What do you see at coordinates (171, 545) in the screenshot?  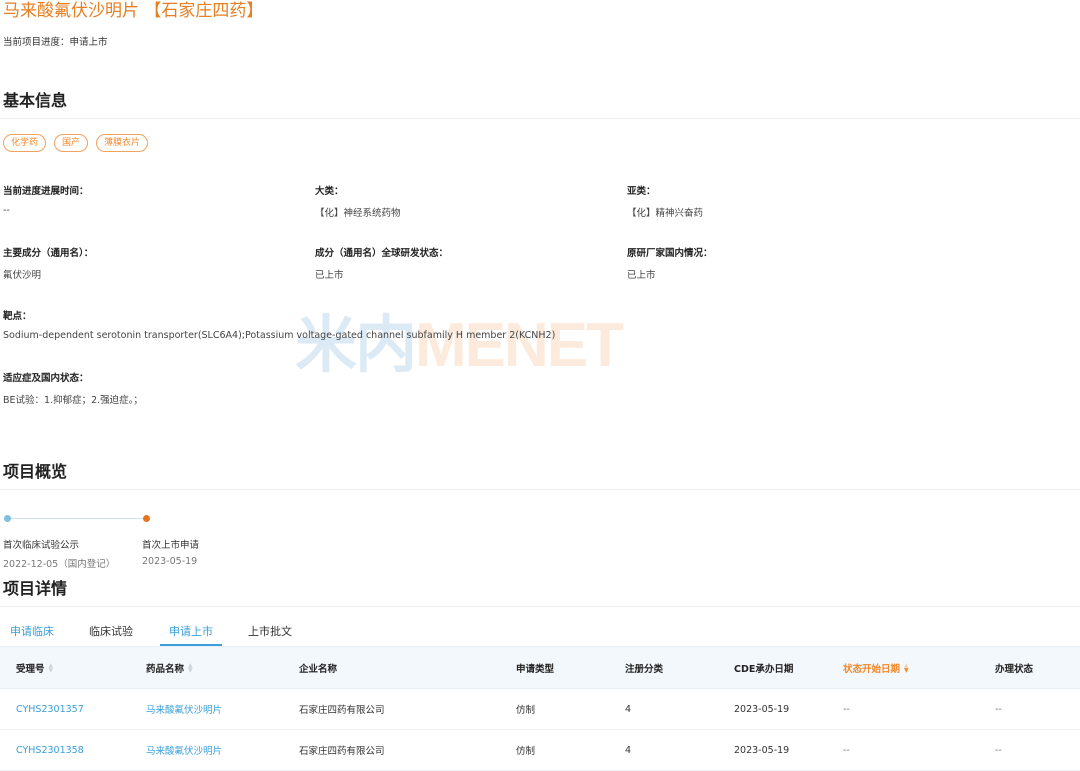 I see `milestone-market-label: 首次上市申请` at bounding box center [171, 545].